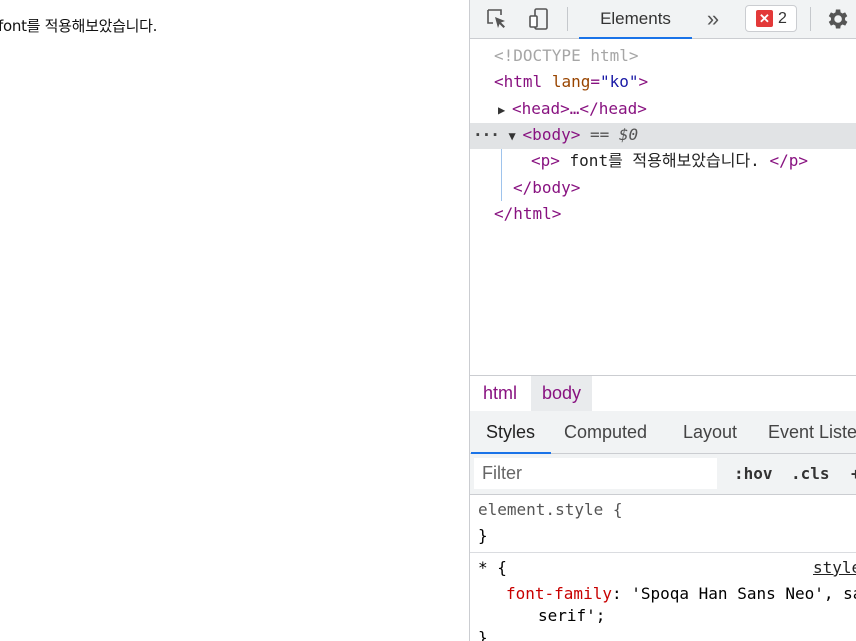 This screenshot has height=641, width=856. I want to click on html-attr-name: lang, so click(571, 81).